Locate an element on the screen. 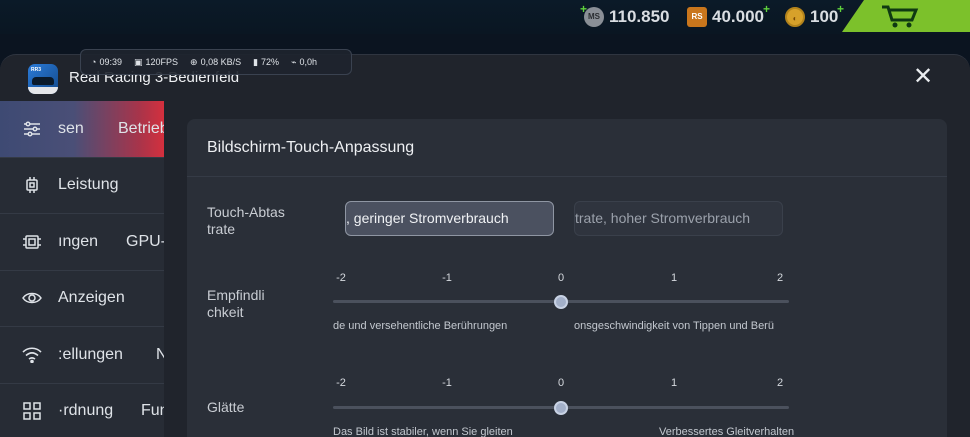  sensitivity-ticks: -2 -1 0 1 2 is located at coordinates (562, 279).